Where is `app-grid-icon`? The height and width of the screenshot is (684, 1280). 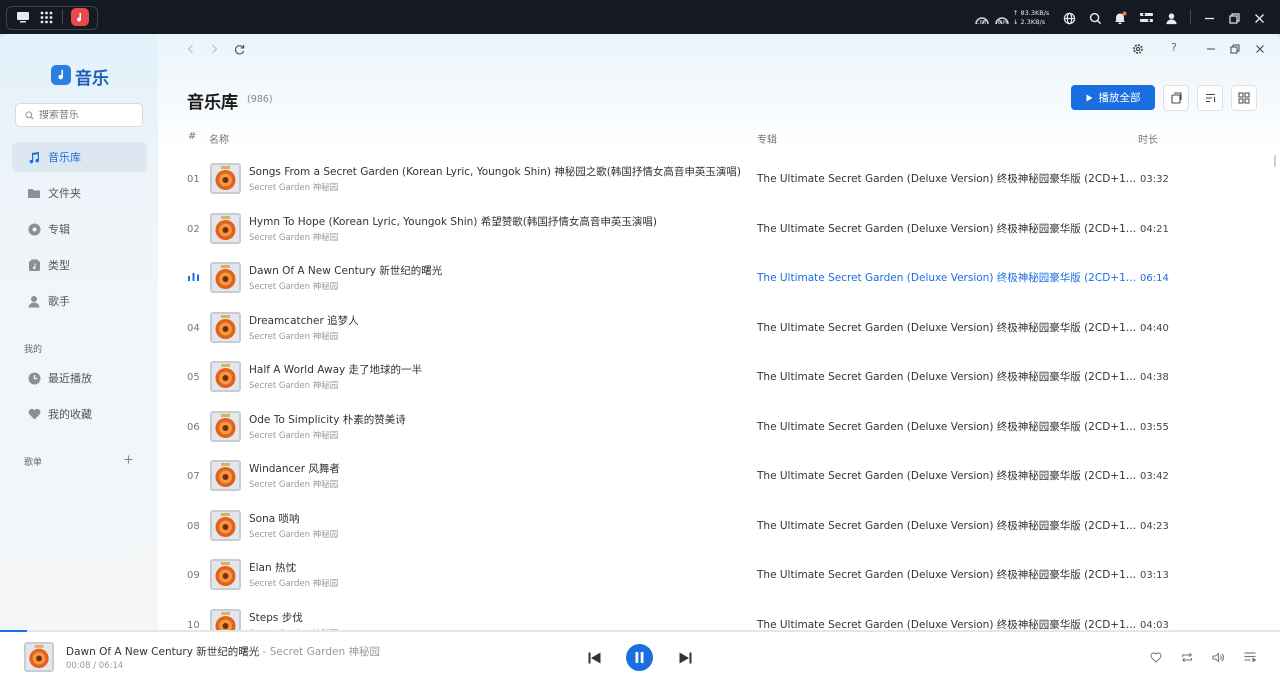 app-grid-icon is located at coordinates (46, 17).